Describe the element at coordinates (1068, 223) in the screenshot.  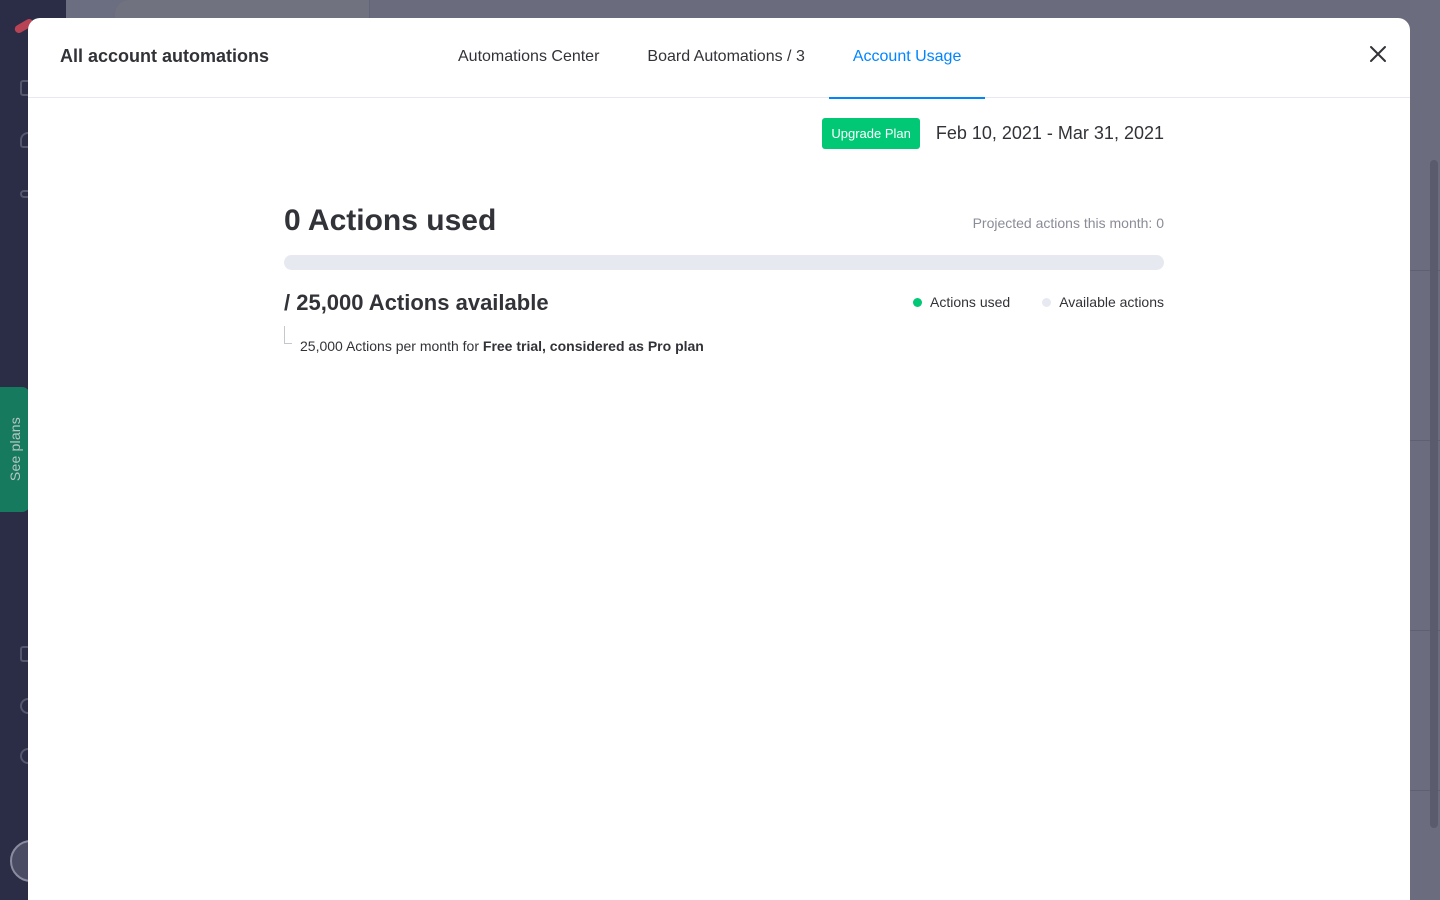
I see `projected-actions: Projected actions this month: 0` at that location.